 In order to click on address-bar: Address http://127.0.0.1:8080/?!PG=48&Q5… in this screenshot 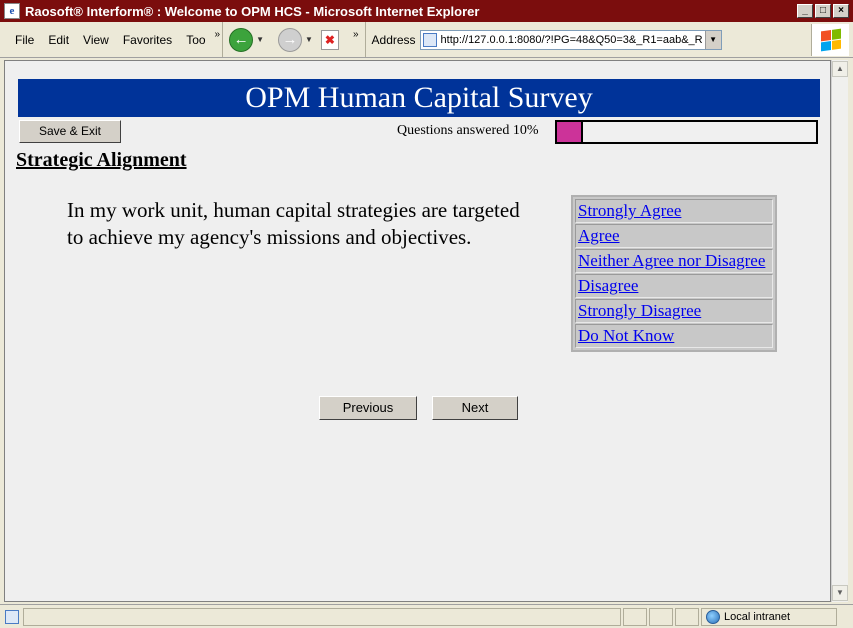, I will do `click(544, 39)`.